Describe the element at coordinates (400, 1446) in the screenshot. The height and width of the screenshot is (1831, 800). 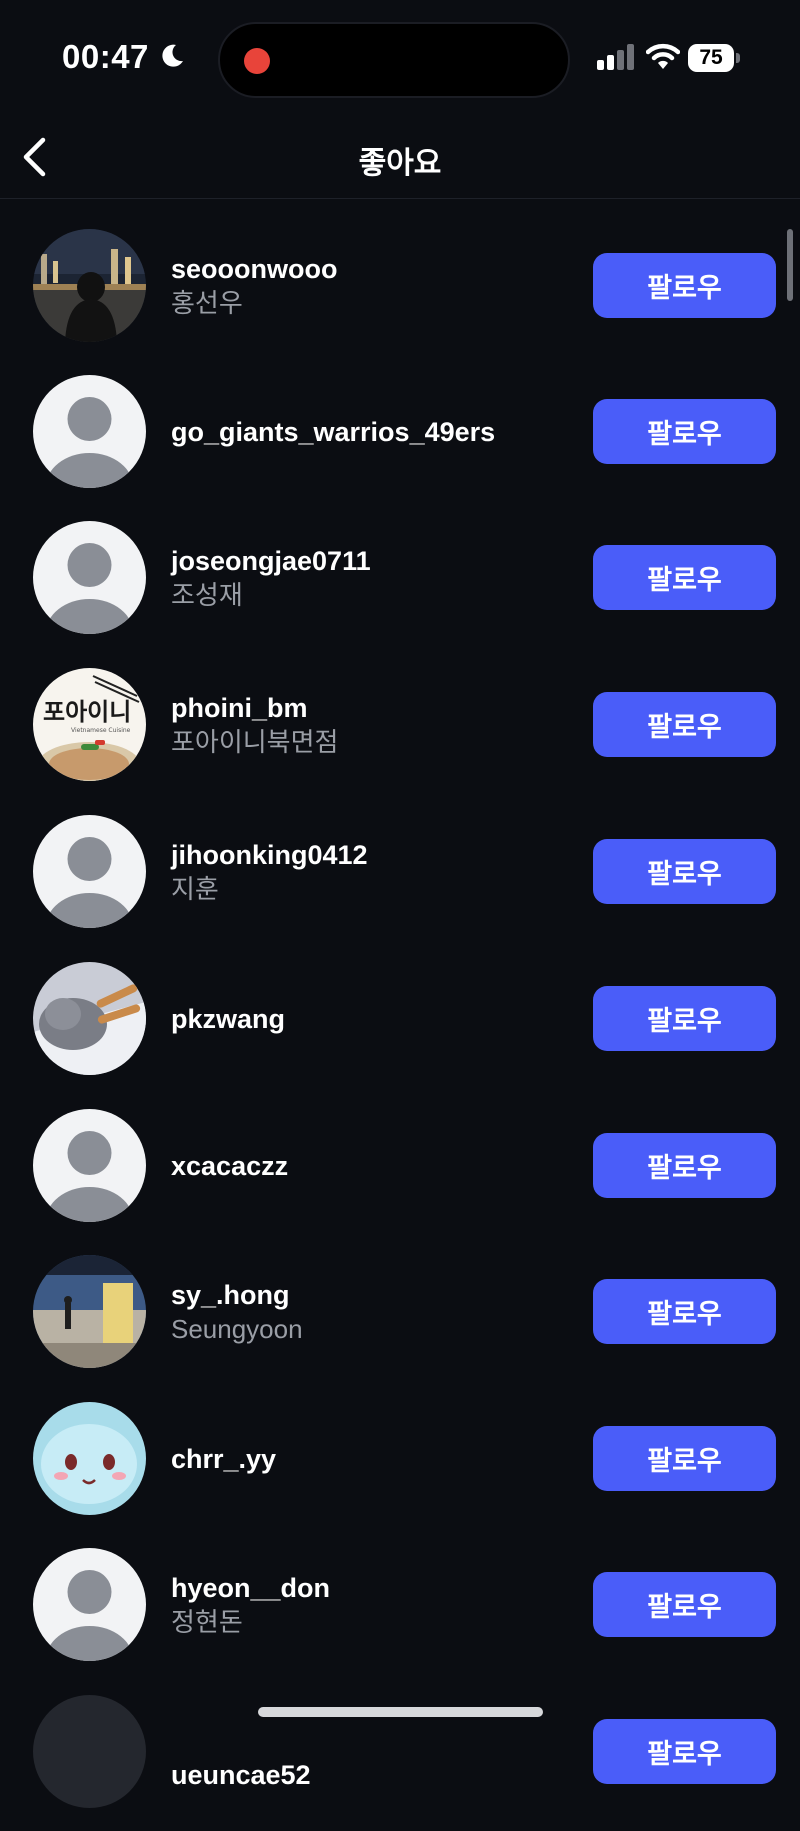
I see `list-item: chrr_.yy 팔로우` at that location.